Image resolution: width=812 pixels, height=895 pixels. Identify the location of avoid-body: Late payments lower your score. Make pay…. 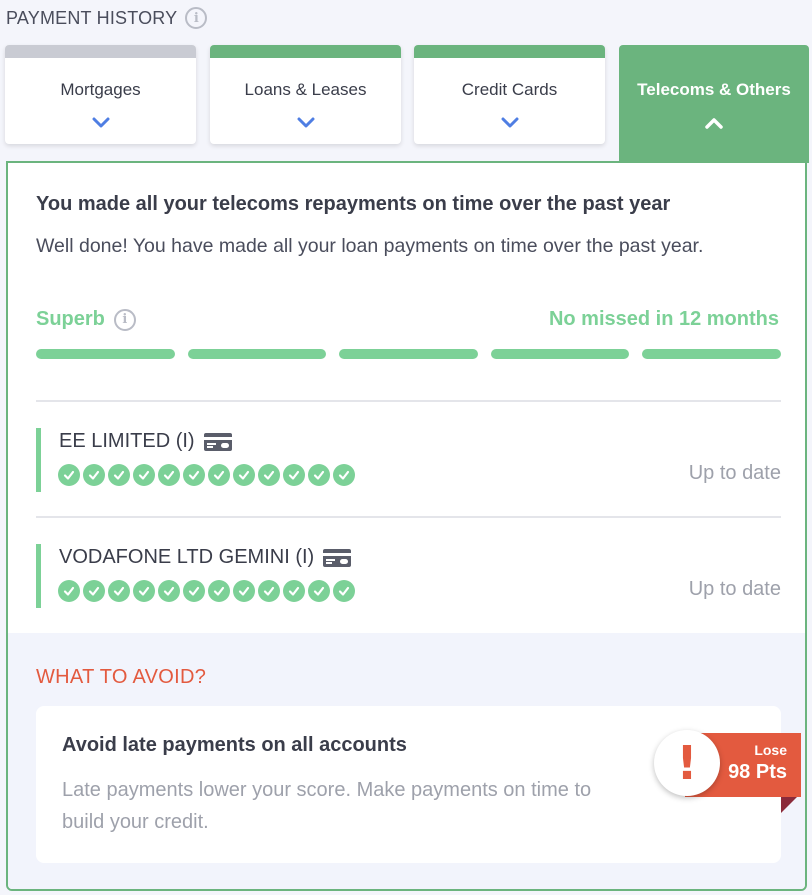
(327, 806).